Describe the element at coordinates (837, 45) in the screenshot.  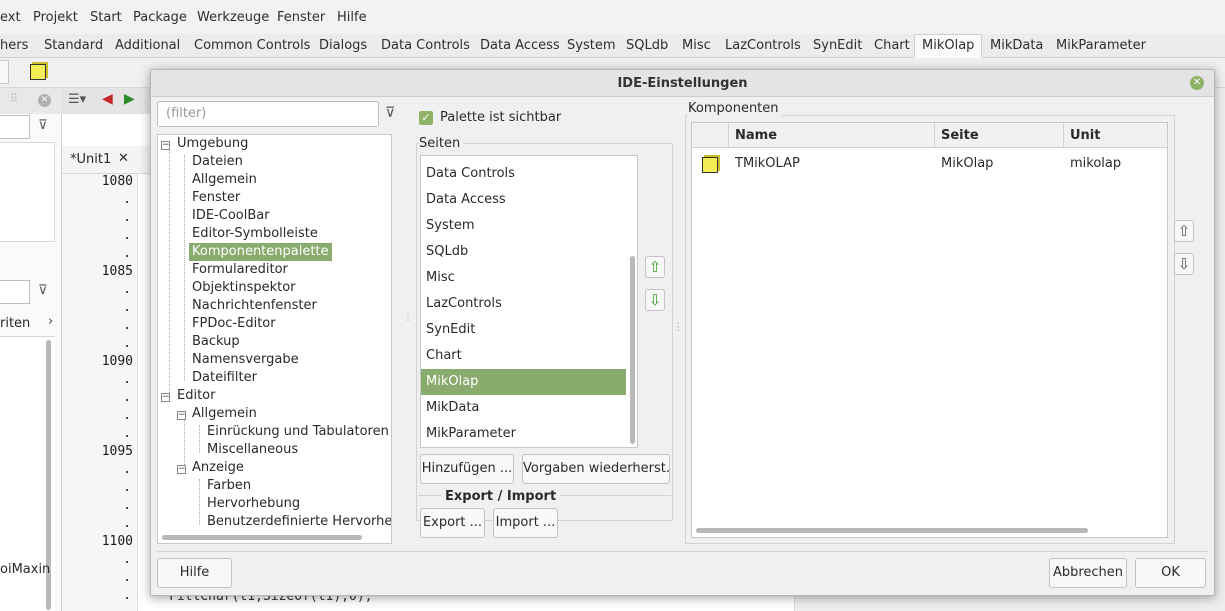
I see `palette-tab-synedit: SynEdit` at that location.